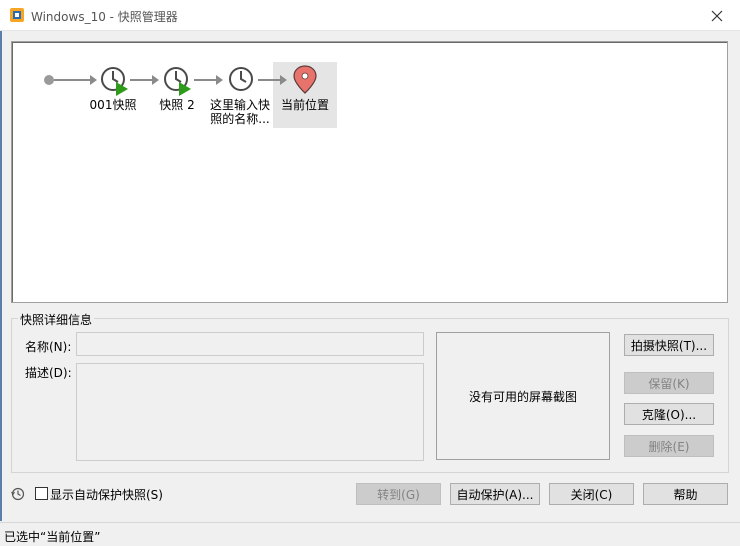 This screenshot has height=546, width=740. I want to click on snapshot-label-line: 这里输入快, so click(239, 105).